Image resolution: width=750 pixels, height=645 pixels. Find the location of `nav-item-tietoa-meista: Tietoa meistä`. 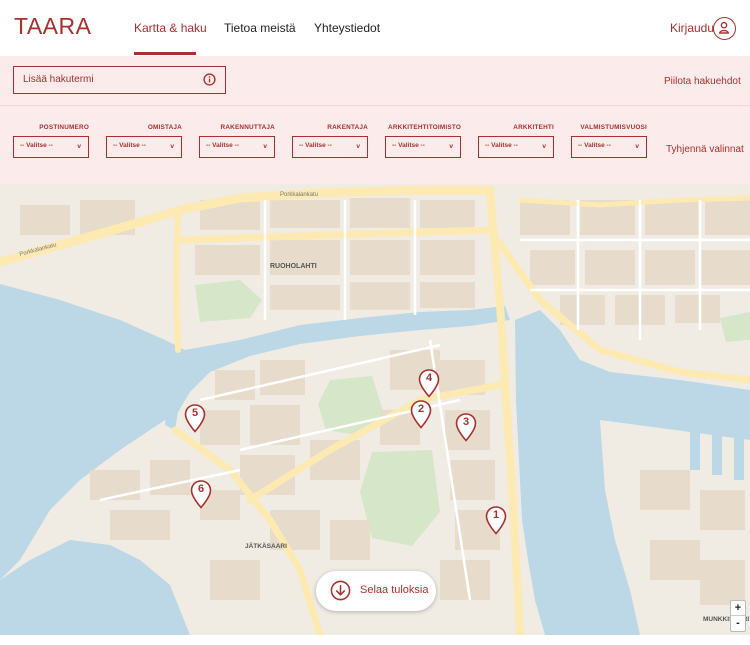

nav-item-tietoa-meista: Tietoa meistä is located at coordinates (260, 28).